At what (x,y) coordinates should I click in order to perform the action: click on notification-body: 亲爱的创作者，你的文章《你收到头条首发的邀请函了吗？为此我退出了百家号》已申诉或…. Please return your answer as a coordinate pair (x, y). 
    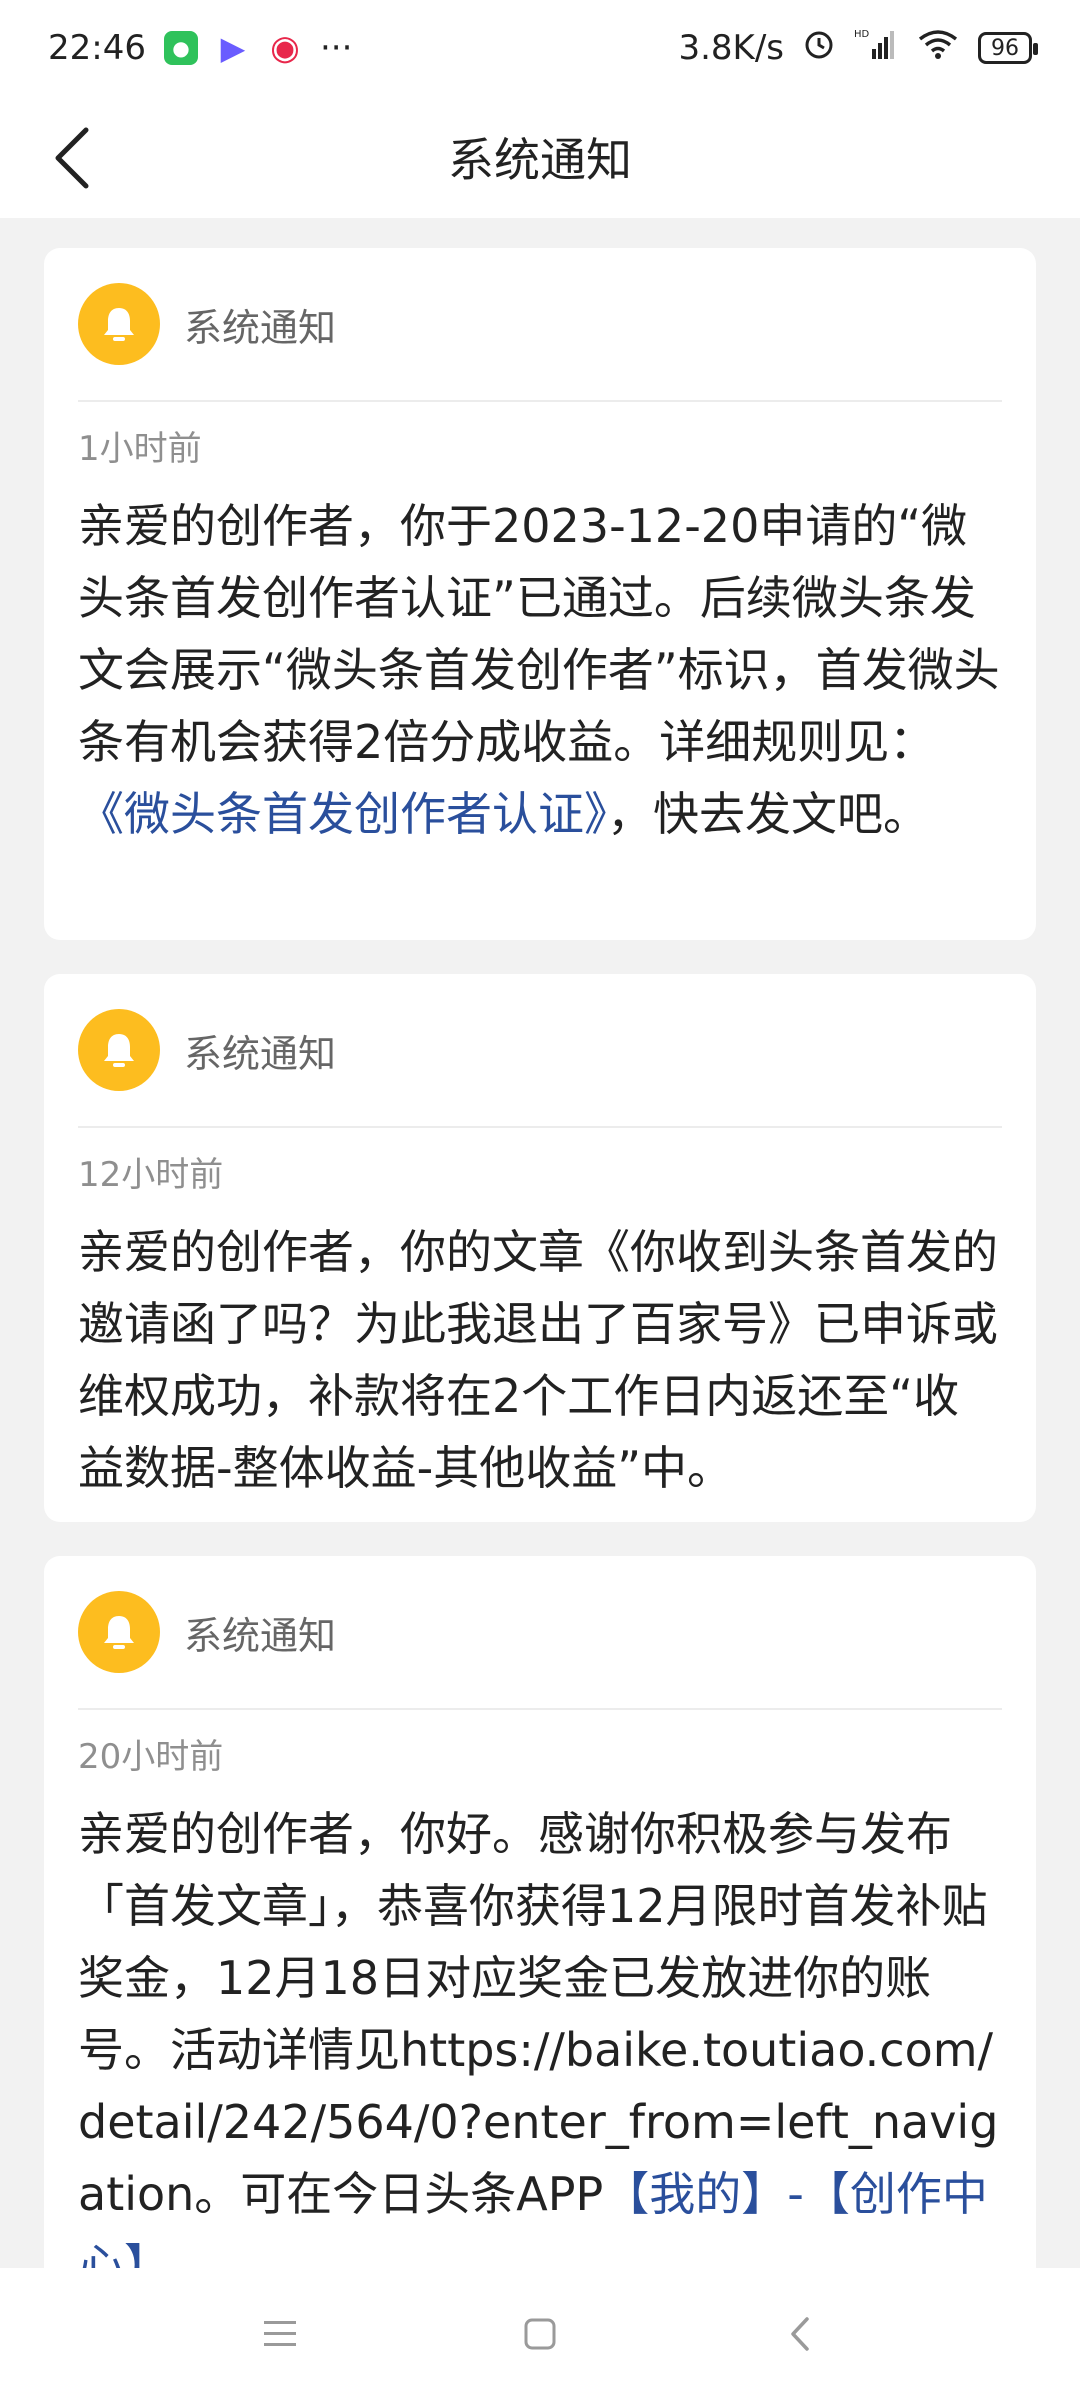
    Looking at the image, I should click on (538, 1360).